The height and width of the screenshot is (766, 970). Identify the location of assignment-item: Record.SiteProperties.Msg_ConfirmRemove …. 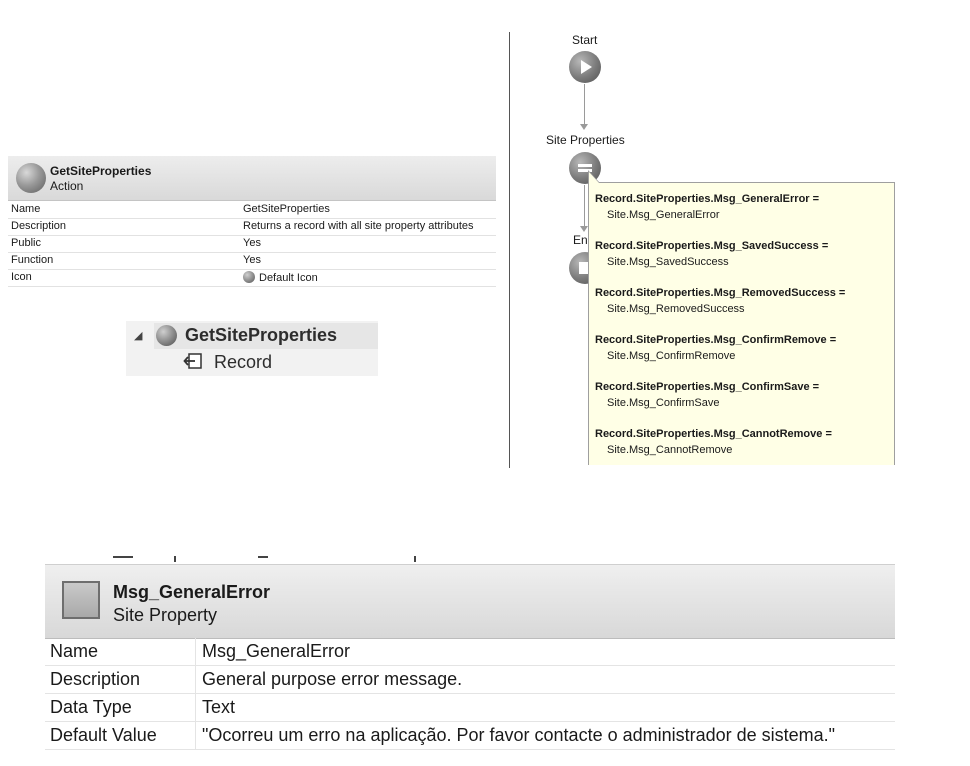
(715, 348).